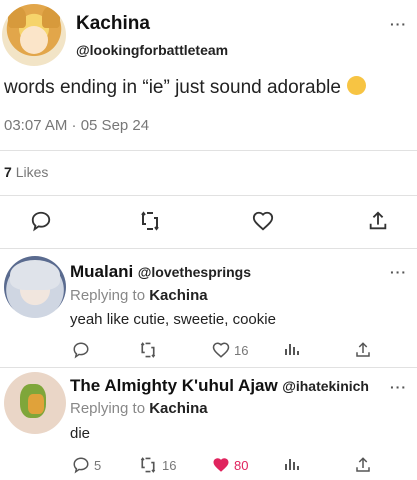  Describe the element at coordinates (8, 172) in the screenshot. I see `likes-number: 7` at that location.